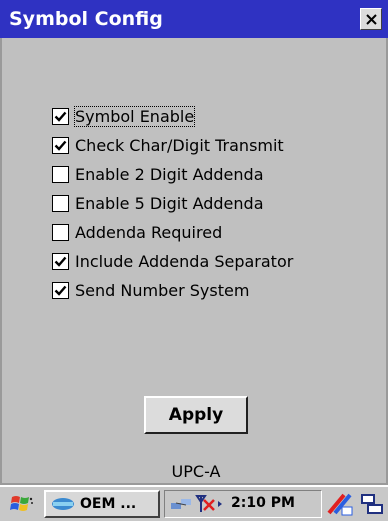  Describe the element at coordinates (162, 290) in the screenshot. I see `option-label: Send Number System` at that location.